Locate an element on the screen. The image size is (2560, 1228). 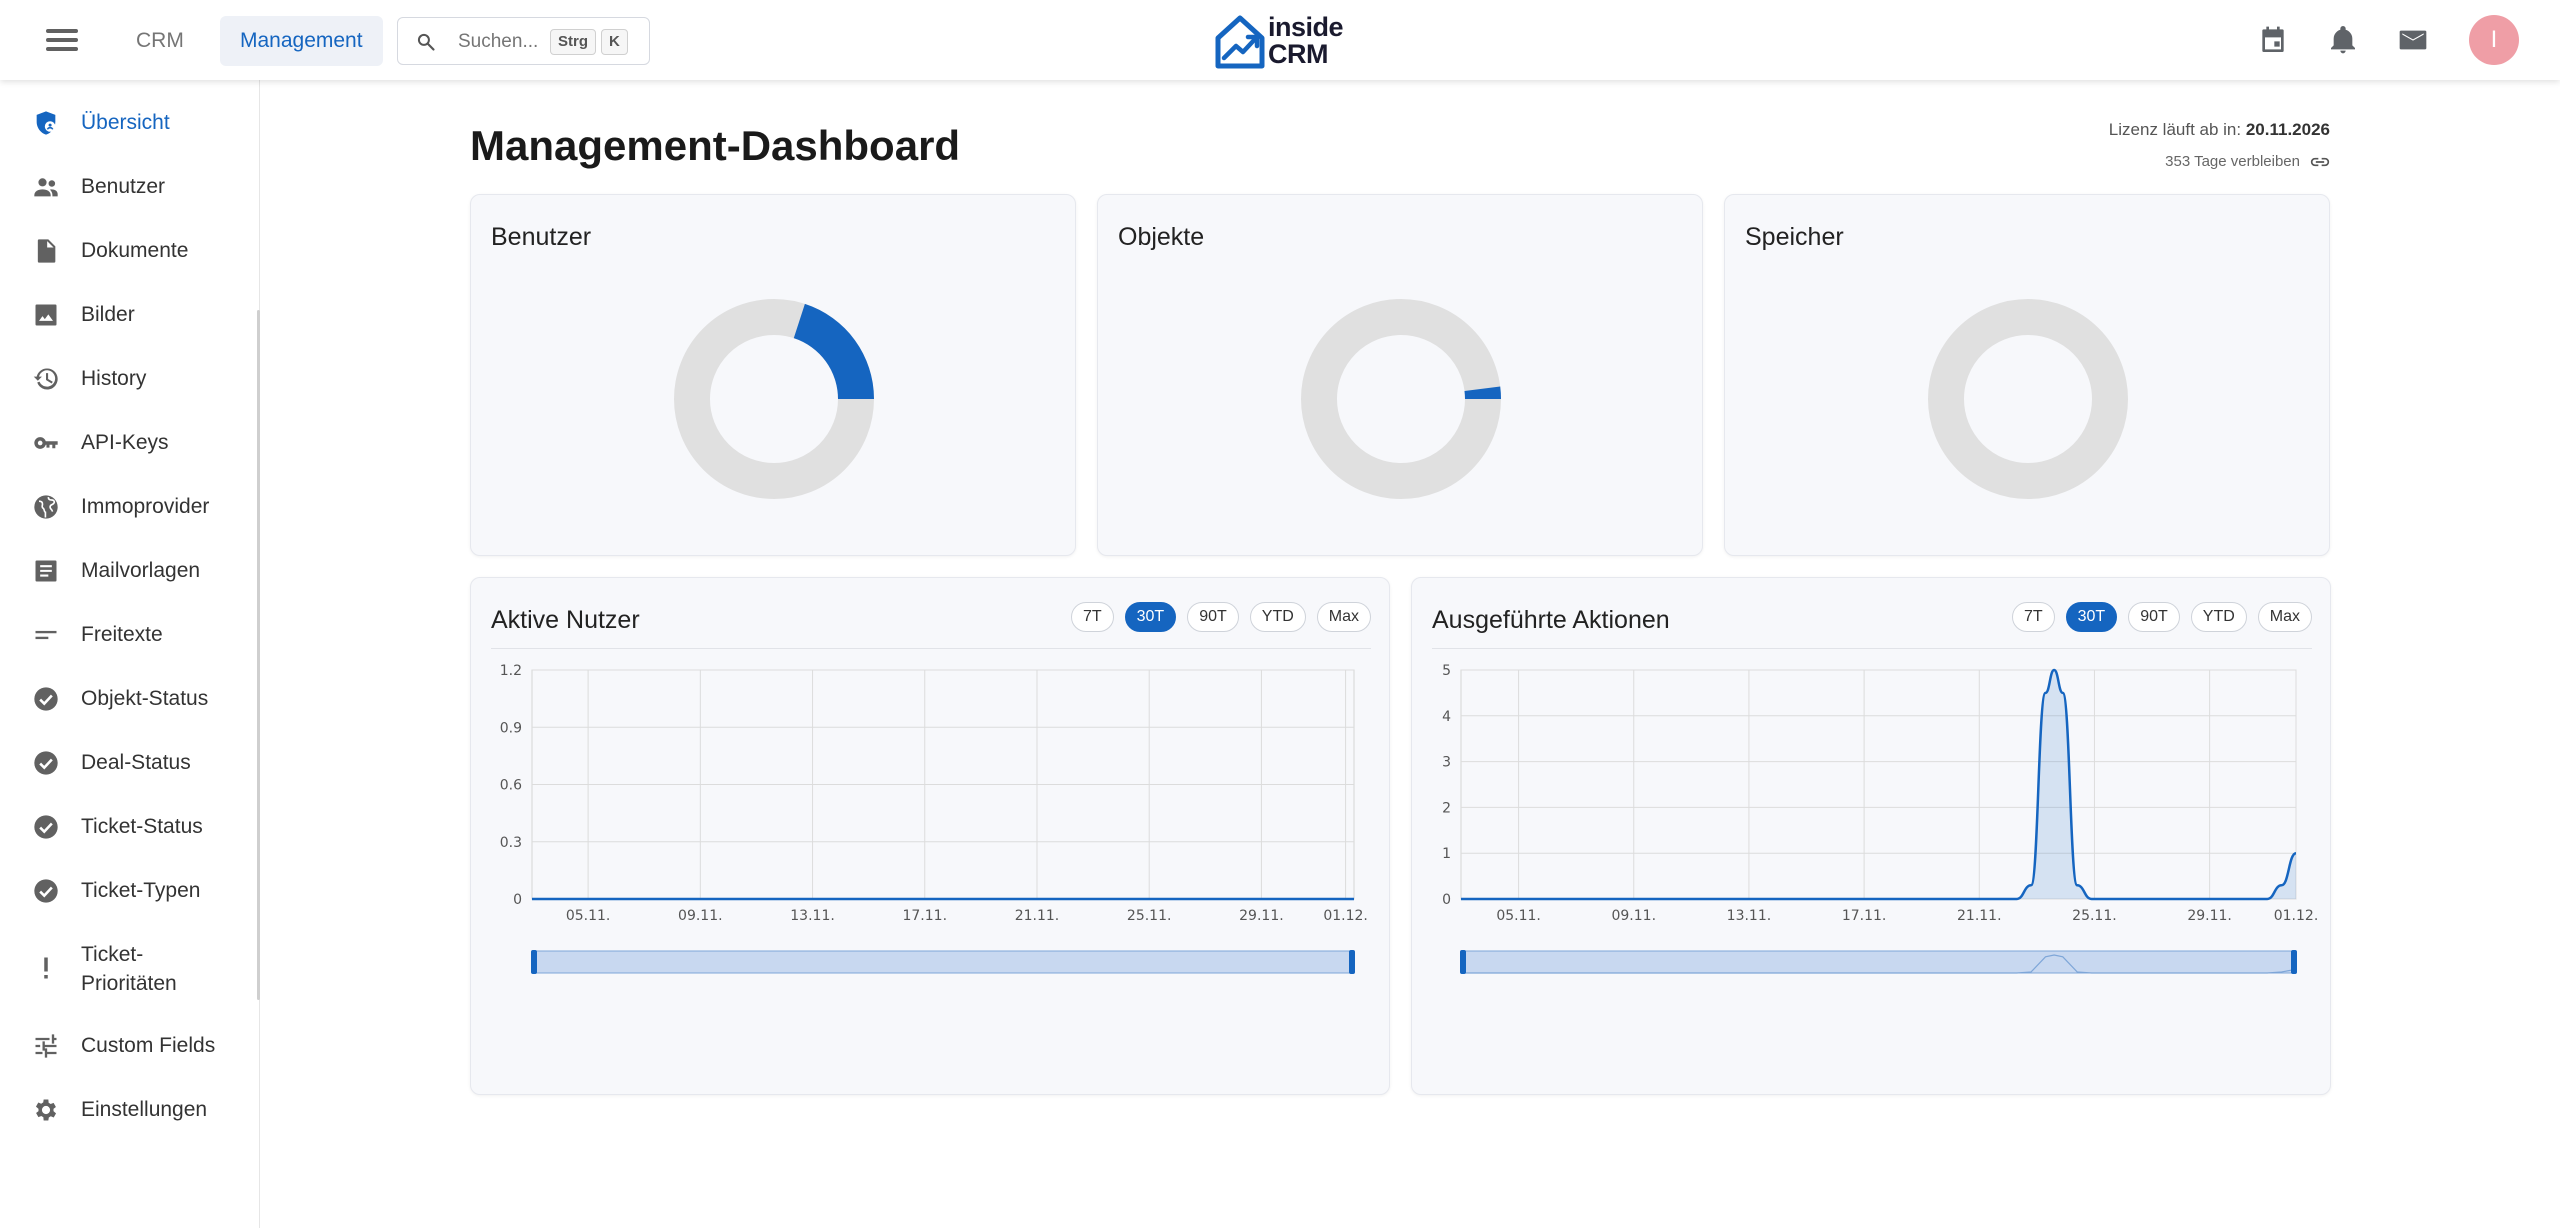
plot-area is located at coordinates (1878, 784).